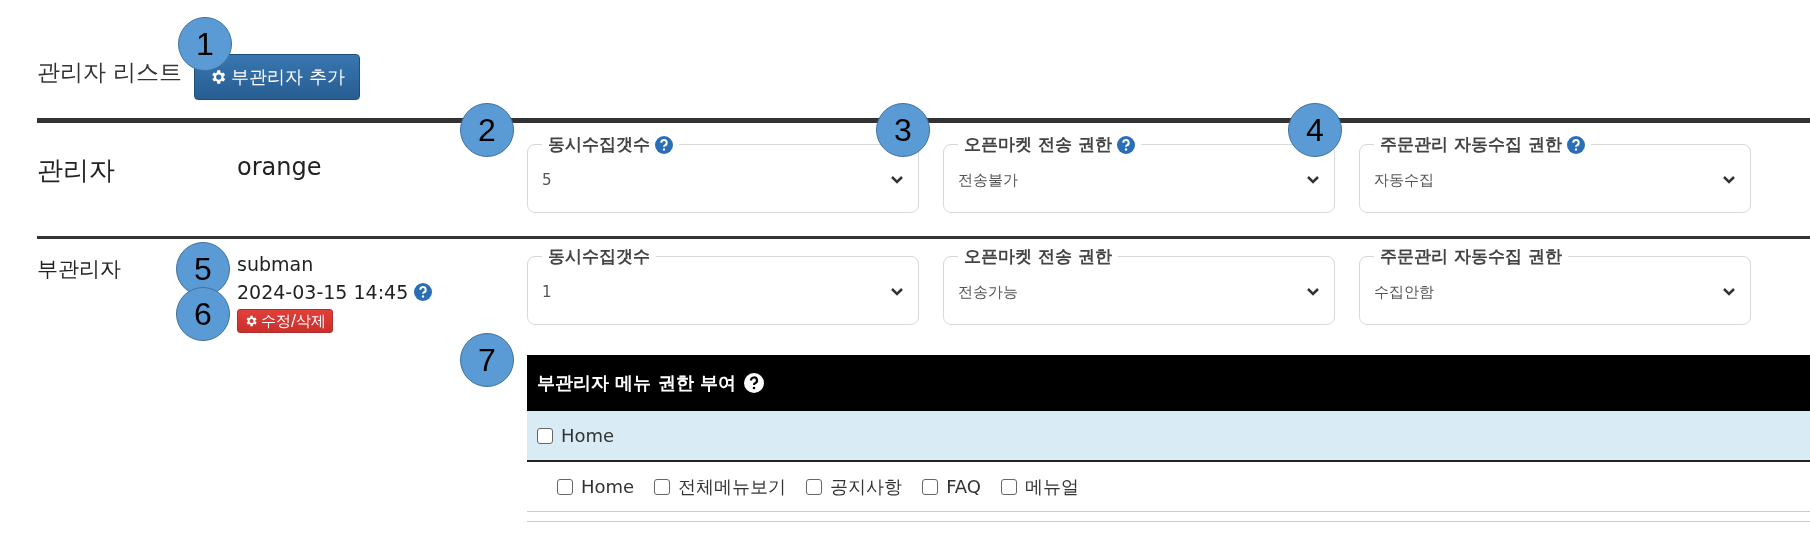 The image size is (1810, 534). I want to click on field-value: 5, so click(547, 180).